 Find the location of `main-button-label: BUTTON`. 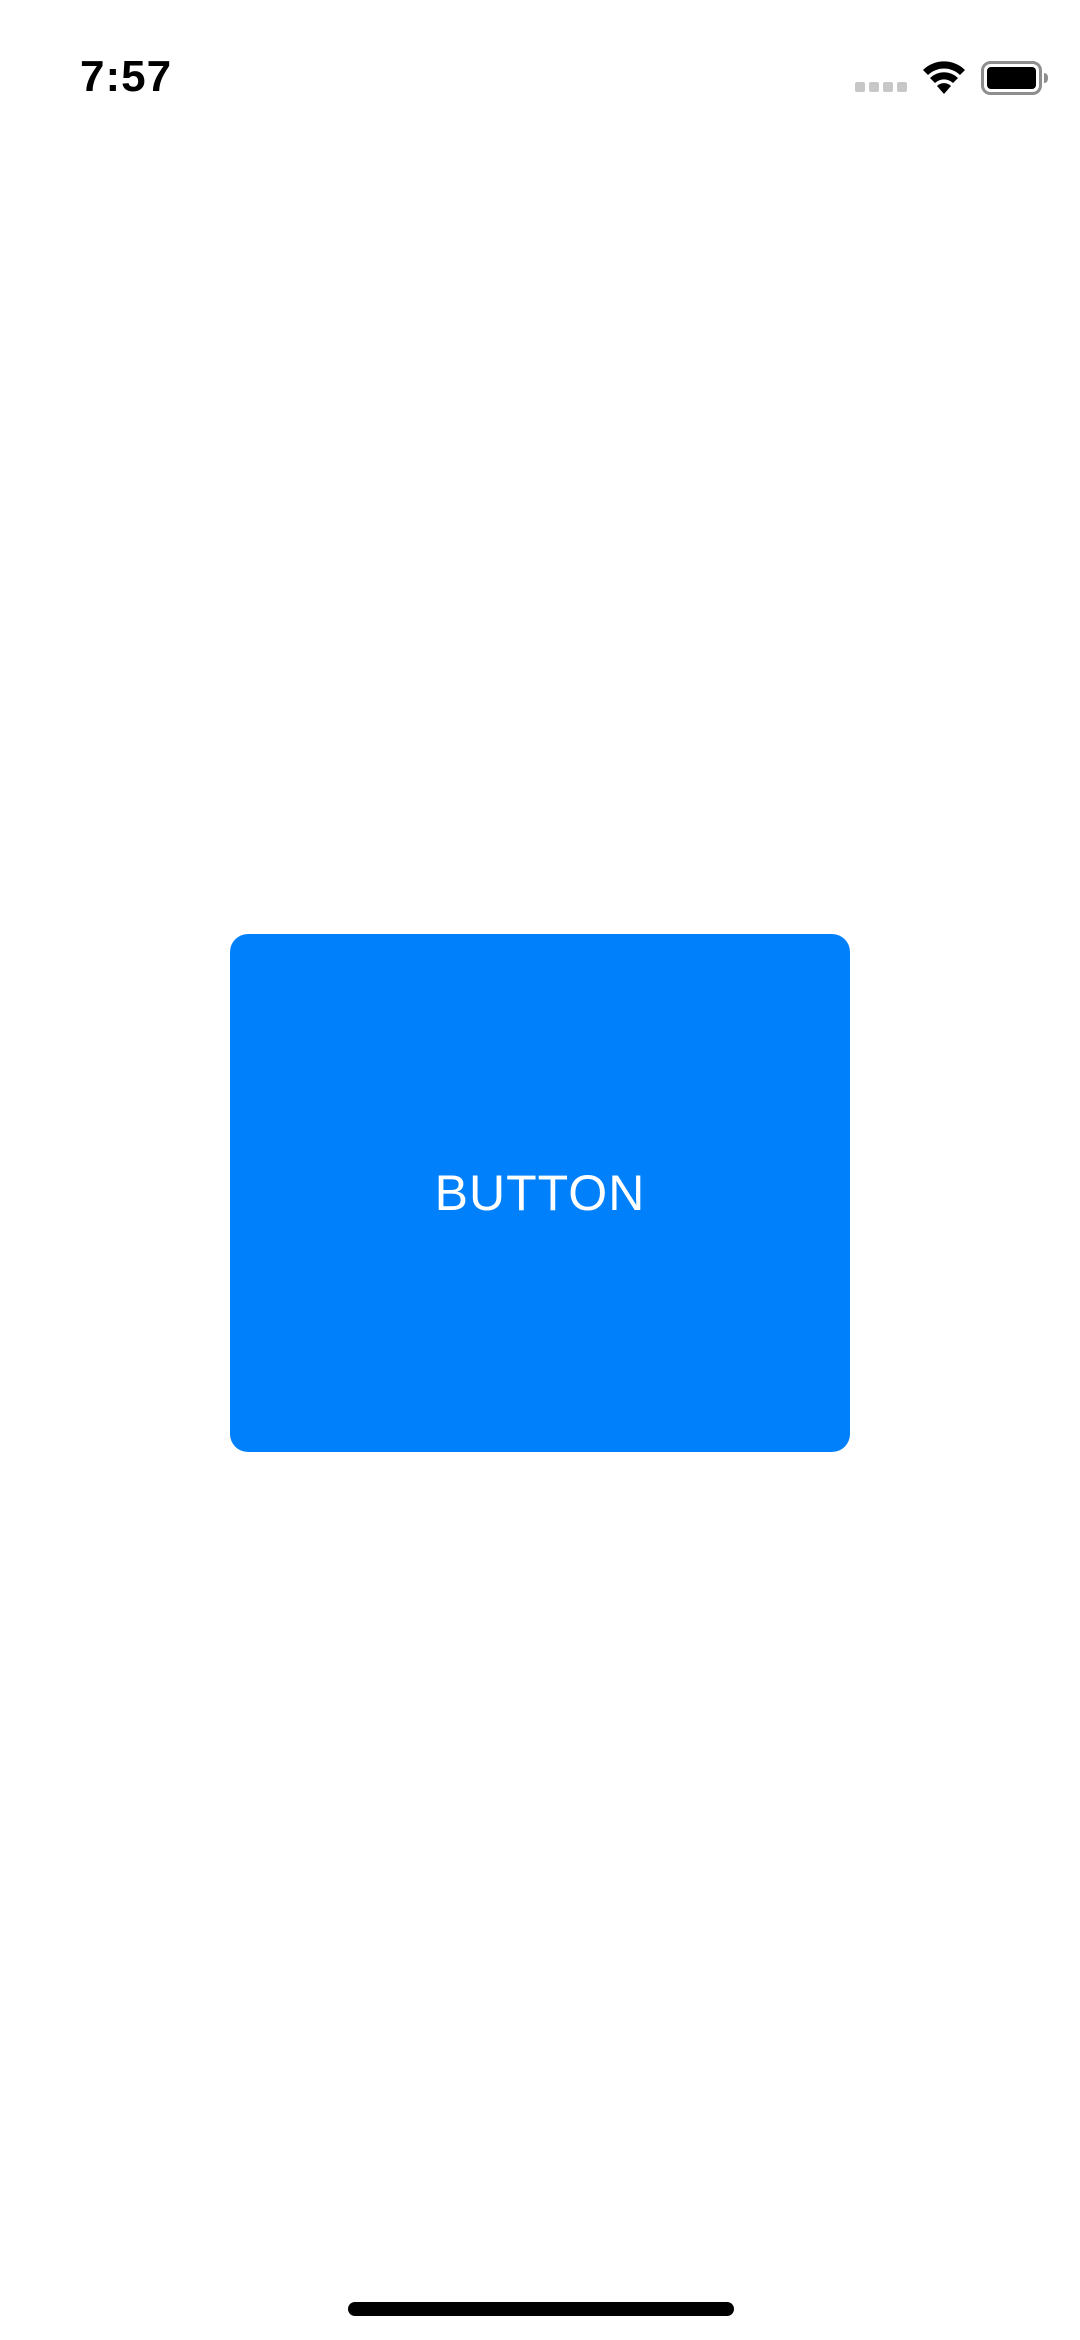

main-button-label: BUTTON is located at coordinates (540, 1193).